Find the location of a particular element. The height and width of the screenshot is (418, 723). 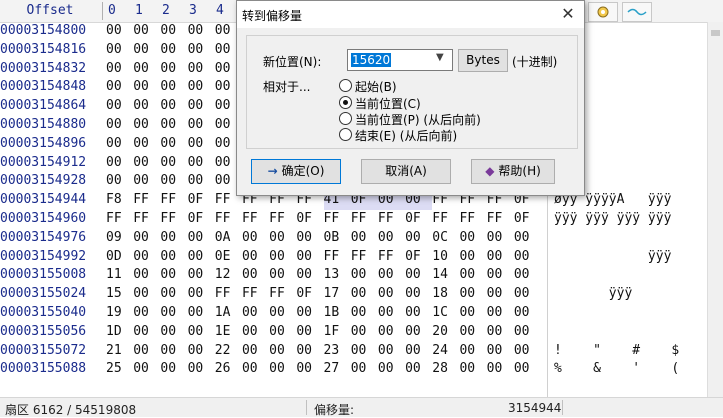

hex-byte: 1F is located at coordinates (337, 332).